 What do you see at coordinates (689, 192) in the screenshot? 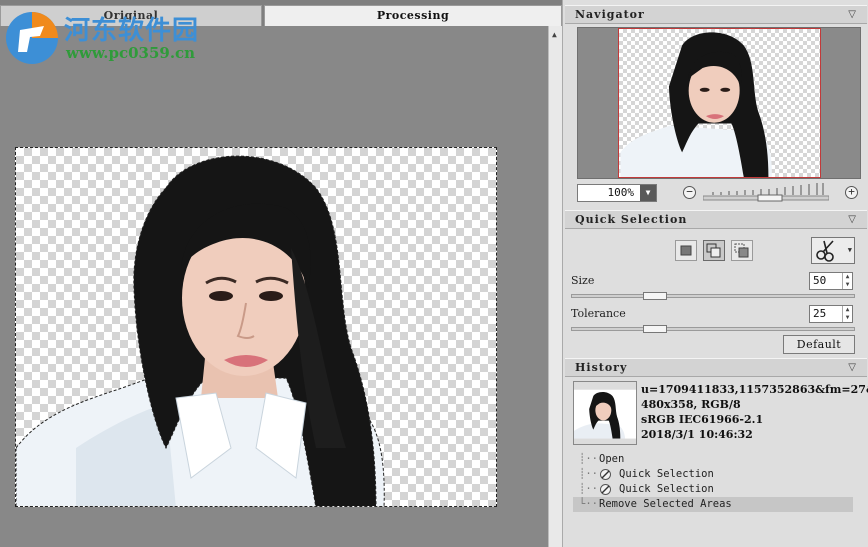
I see `zoom-out-icon: −` at bounding box center [689, 192].